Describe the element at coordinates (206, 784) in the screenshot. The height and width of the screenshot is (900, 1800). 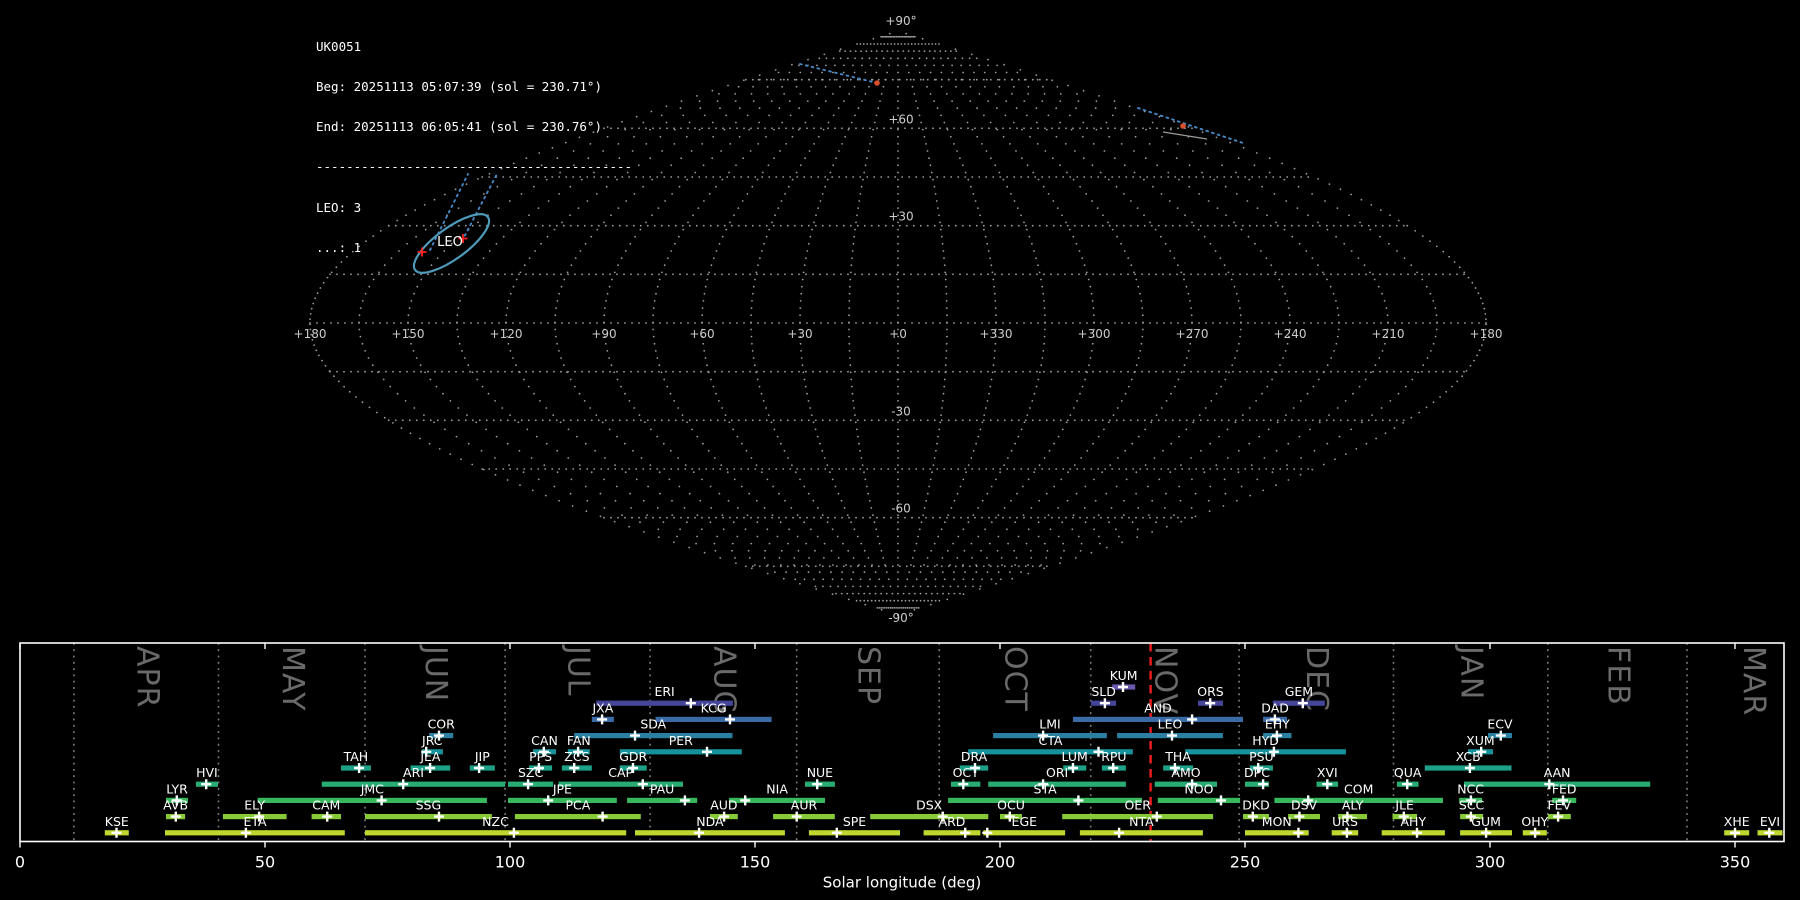
I see `shower-peak-HVI` at that location.